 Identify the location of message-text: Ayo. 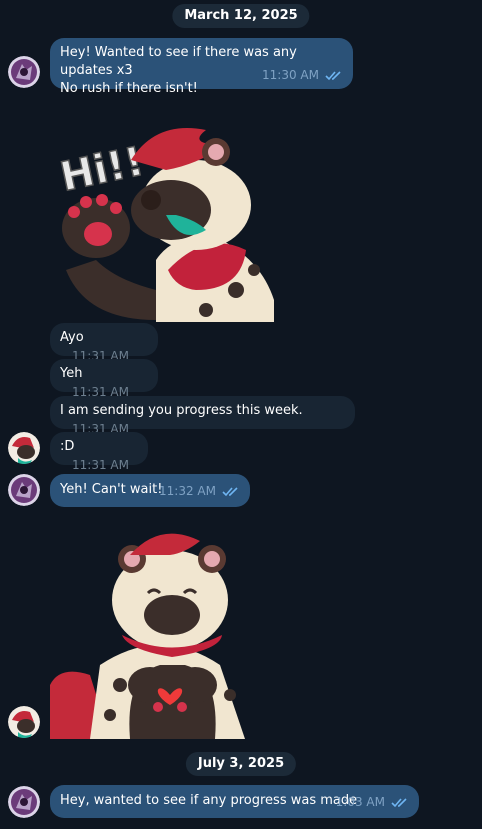
(72, 337).